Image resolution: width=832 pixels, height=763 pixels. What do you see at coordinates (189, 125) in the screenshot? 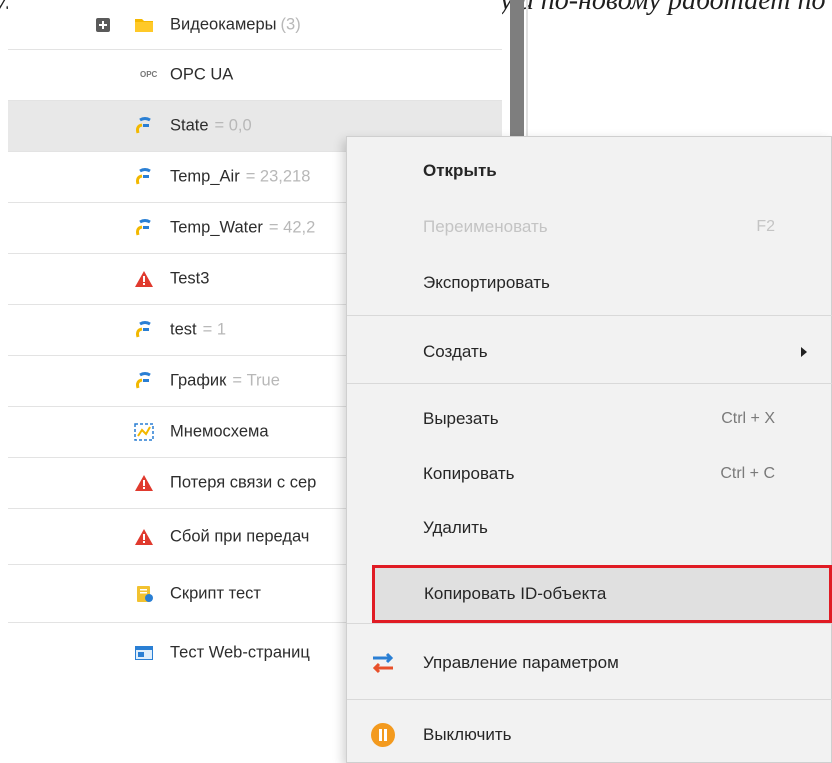
I see `tree-row-label: State` at bounding box center [189, 125].